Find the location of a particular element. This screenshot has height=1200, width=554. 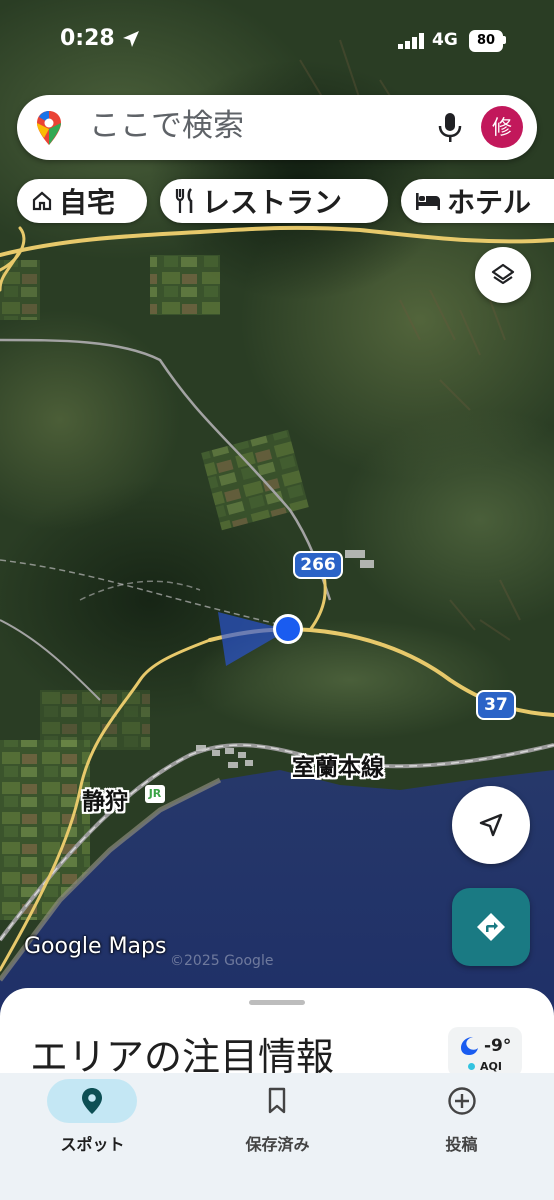

nav-tab-spot: スポット is located at coordinates (92, 1136).